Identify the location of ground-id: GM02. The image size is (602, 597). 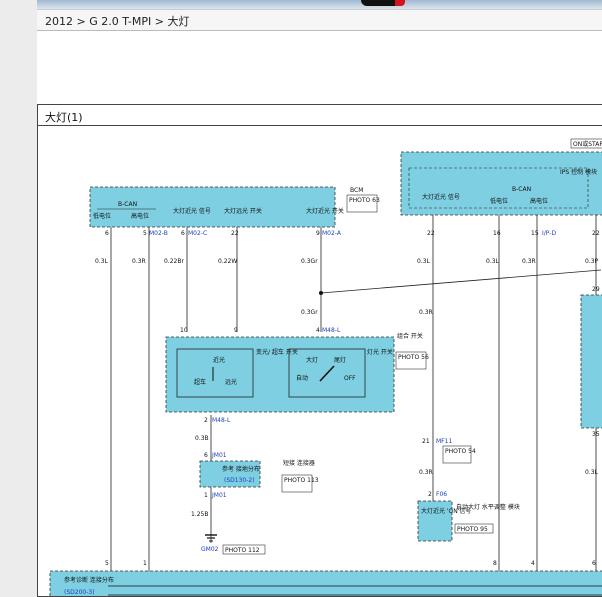
(210, 549).